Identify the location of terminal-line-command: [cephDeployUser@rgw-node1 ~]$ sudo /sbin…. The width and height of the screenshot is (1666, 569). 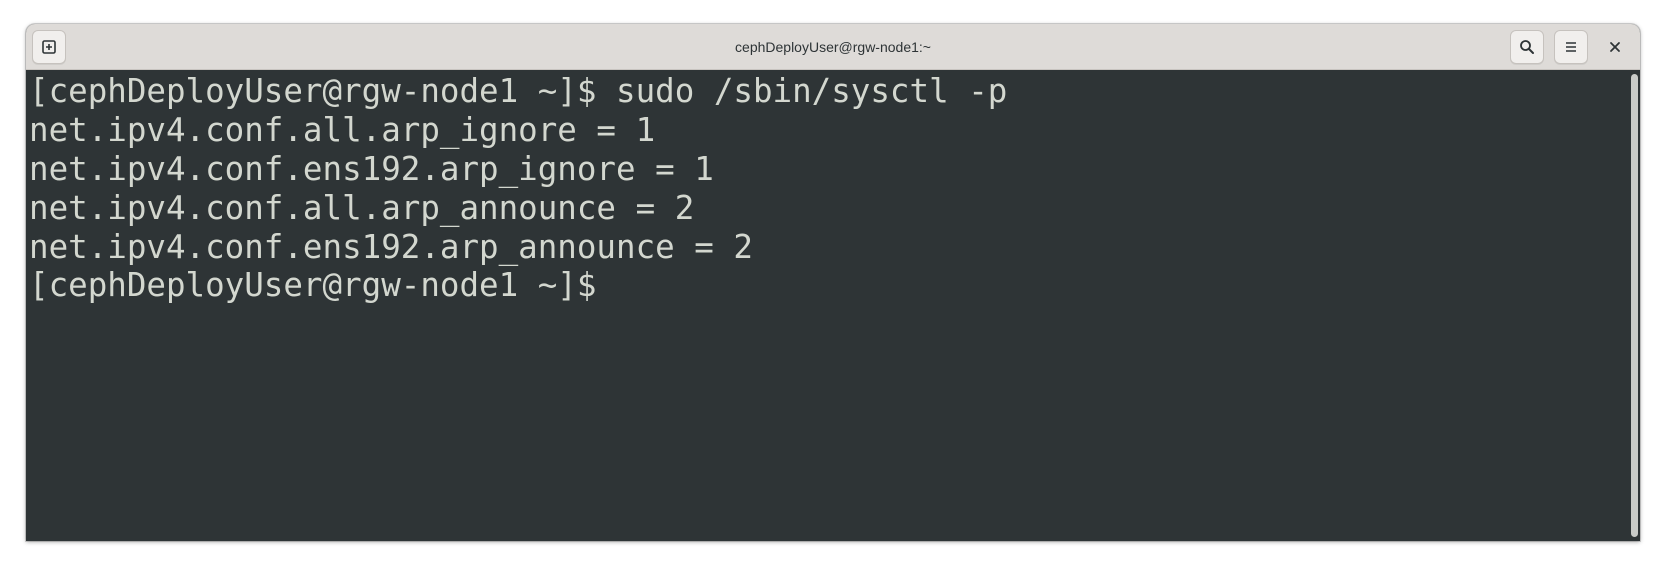
(518, 91).